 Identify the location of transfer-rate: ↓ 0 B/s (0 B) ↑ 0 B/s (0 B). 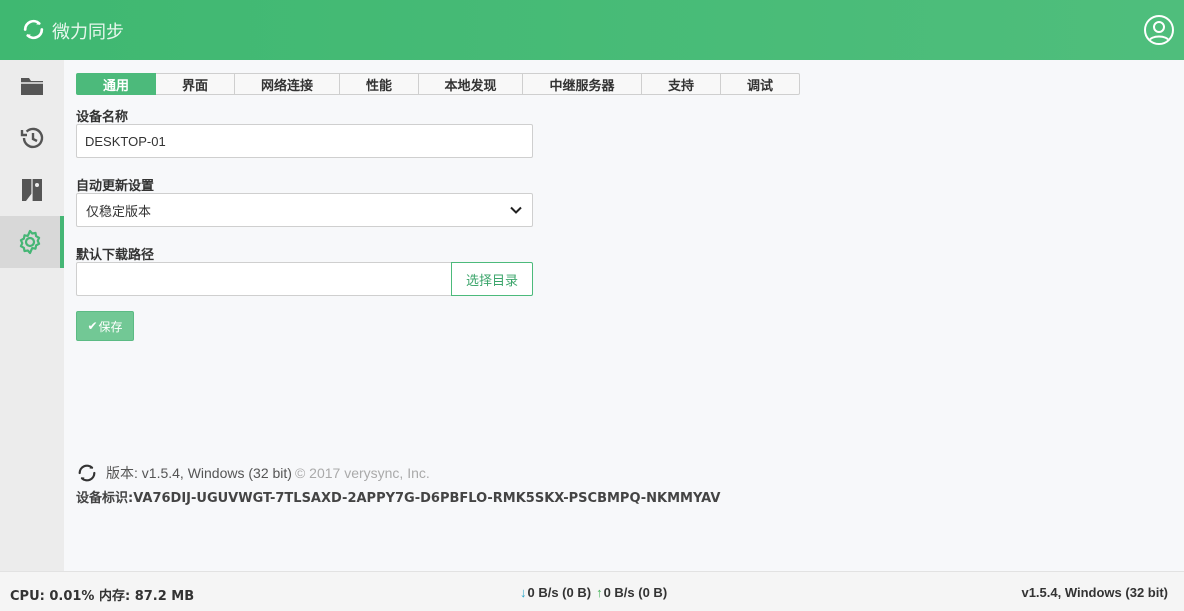
(593, 592).